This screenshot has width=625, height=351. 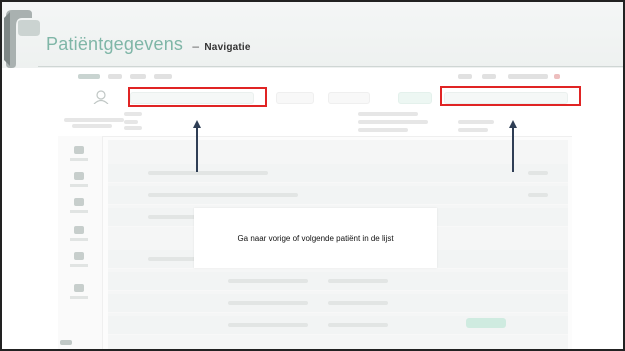 I want to click on logo-mark-icon, so click(x=22, y=39).